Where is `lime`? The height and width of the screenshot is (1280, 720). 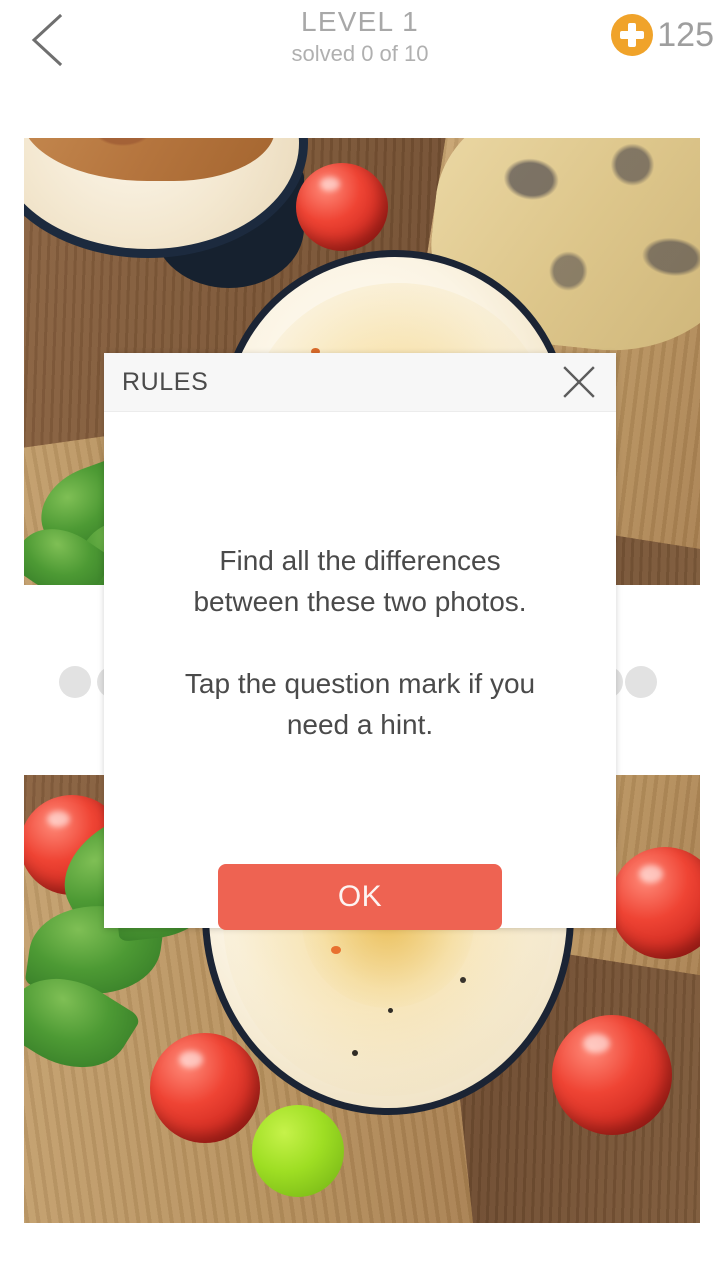
lime is located at coordinates (298, 1151).